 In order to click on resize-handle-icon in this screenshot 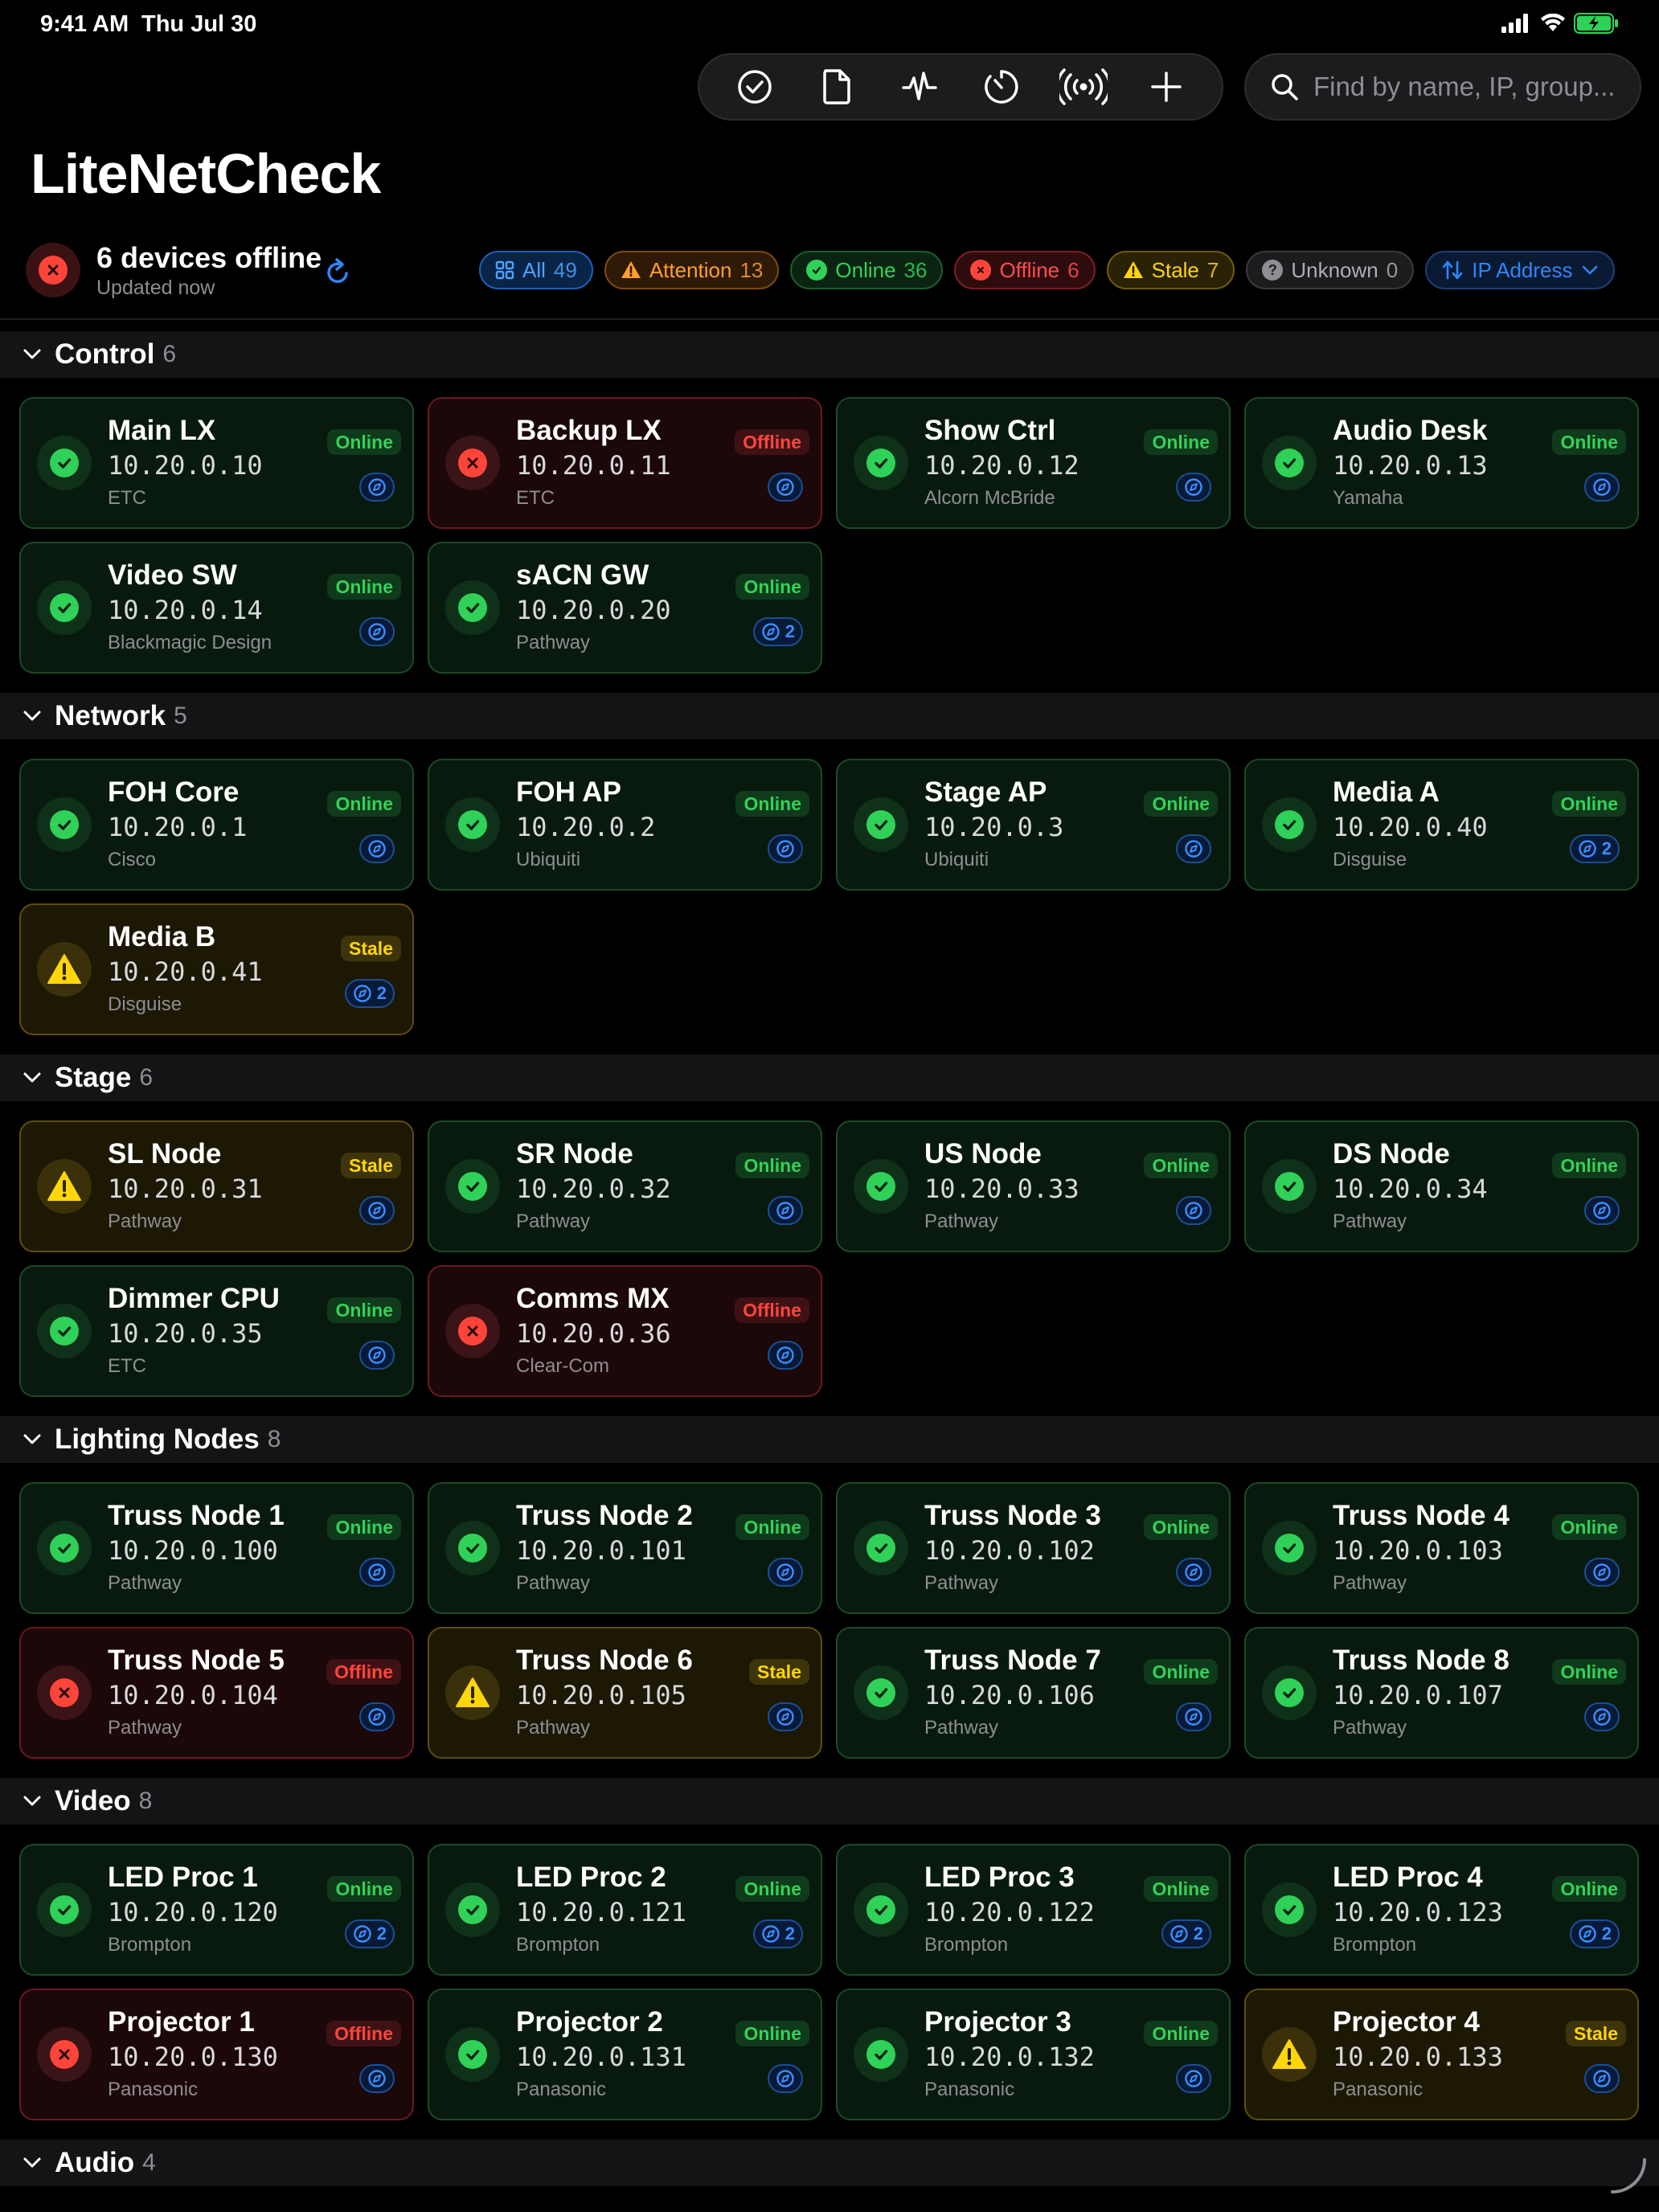, I will do `click(1628, 2177)`.